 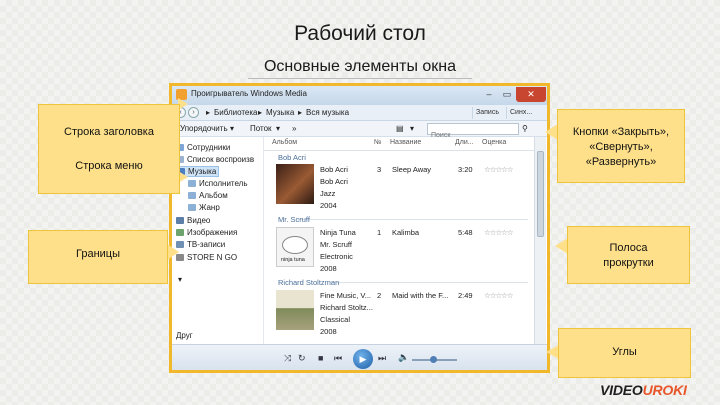 I want to click on sidebar-item-store-n-go: STORE N GO, so click(x=206, y=257).